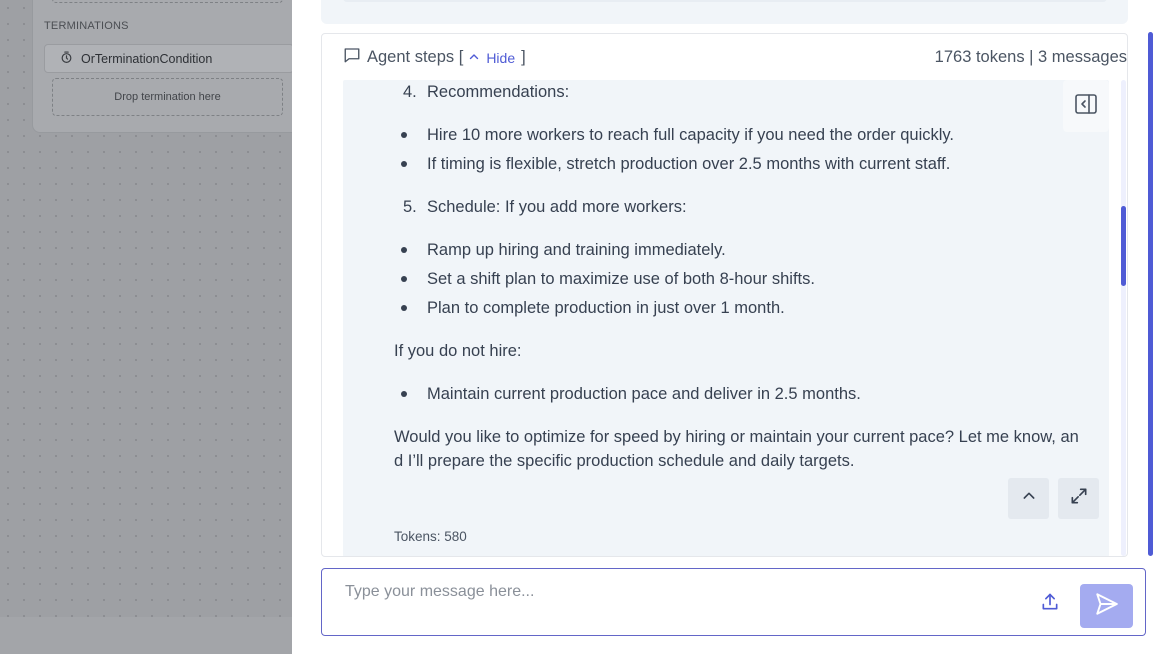 The height and width of the screenshot is (654, 1158). What do you see at coordinates (486, 92) in the screenshot?
I see `list-item-numbered: 4. Recommendations:` at bounding box center [486, 92].